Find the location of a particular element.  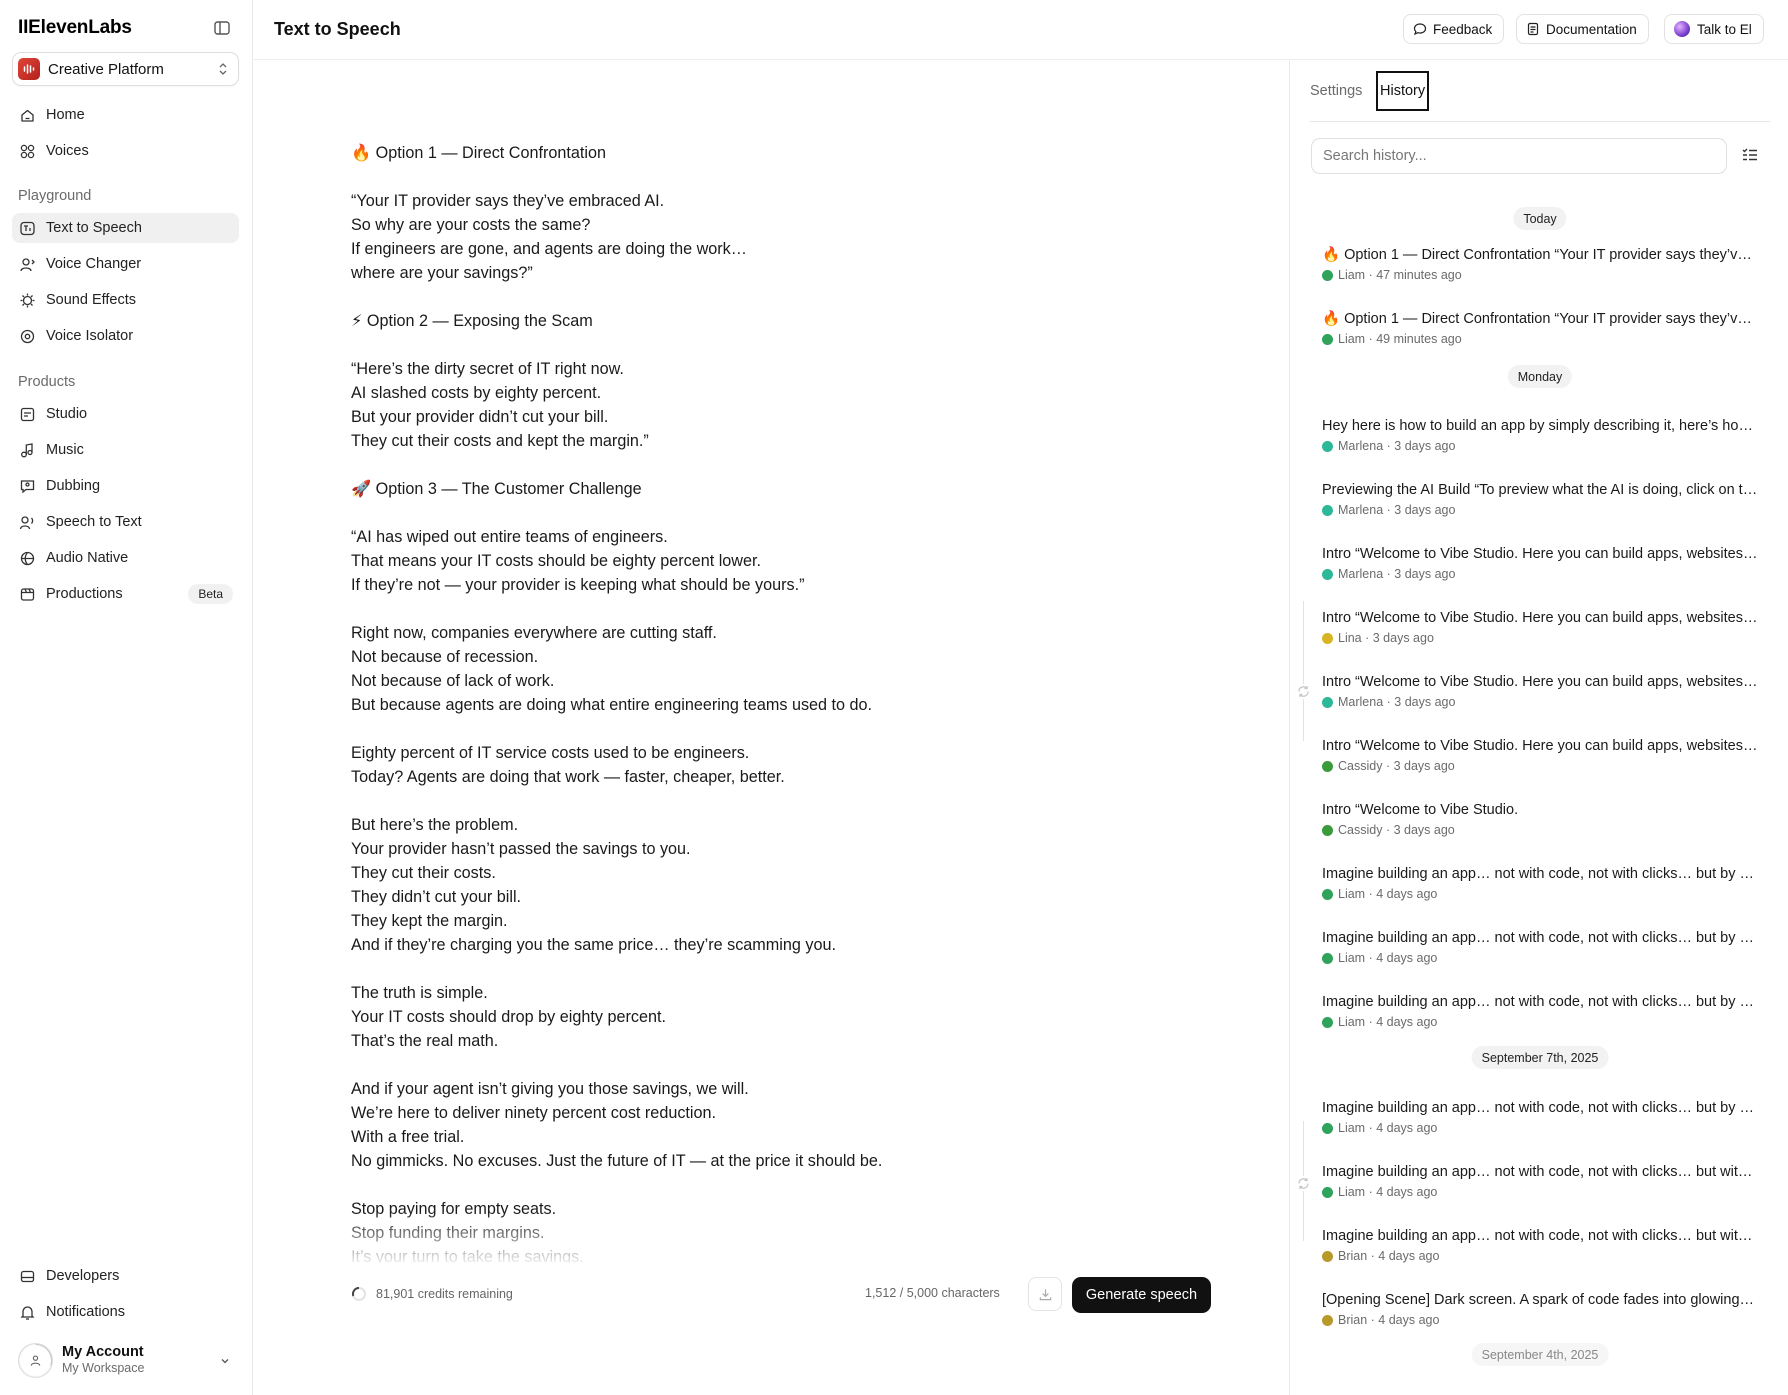

editor-line: Not because of lack of work. is located at coordinates (453, 681).